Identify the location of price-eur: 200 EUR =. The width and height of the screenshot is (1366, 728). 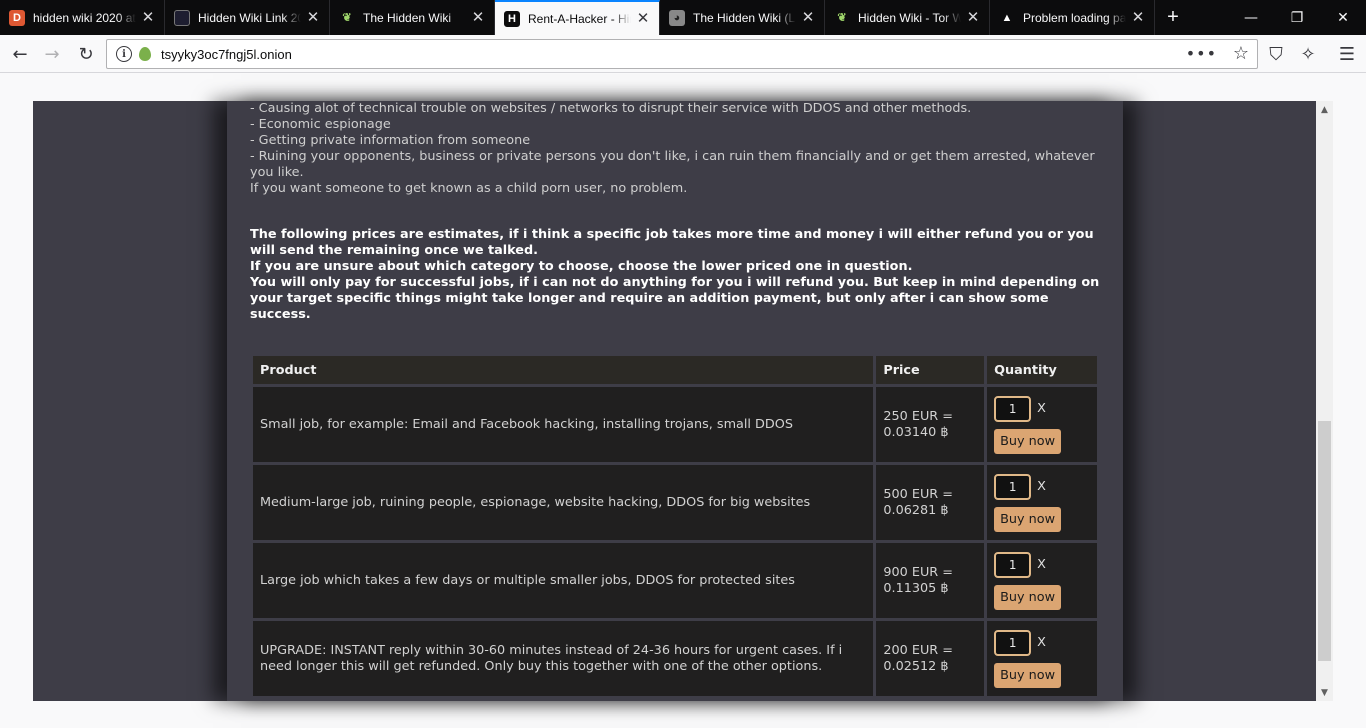
(918, 650).